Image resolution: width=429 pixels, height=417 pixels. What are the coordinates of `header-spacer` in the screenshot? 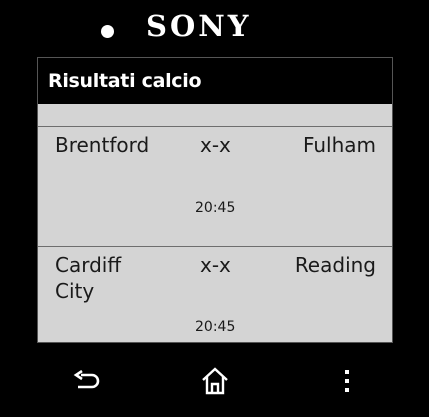 It's located at (215, 115).